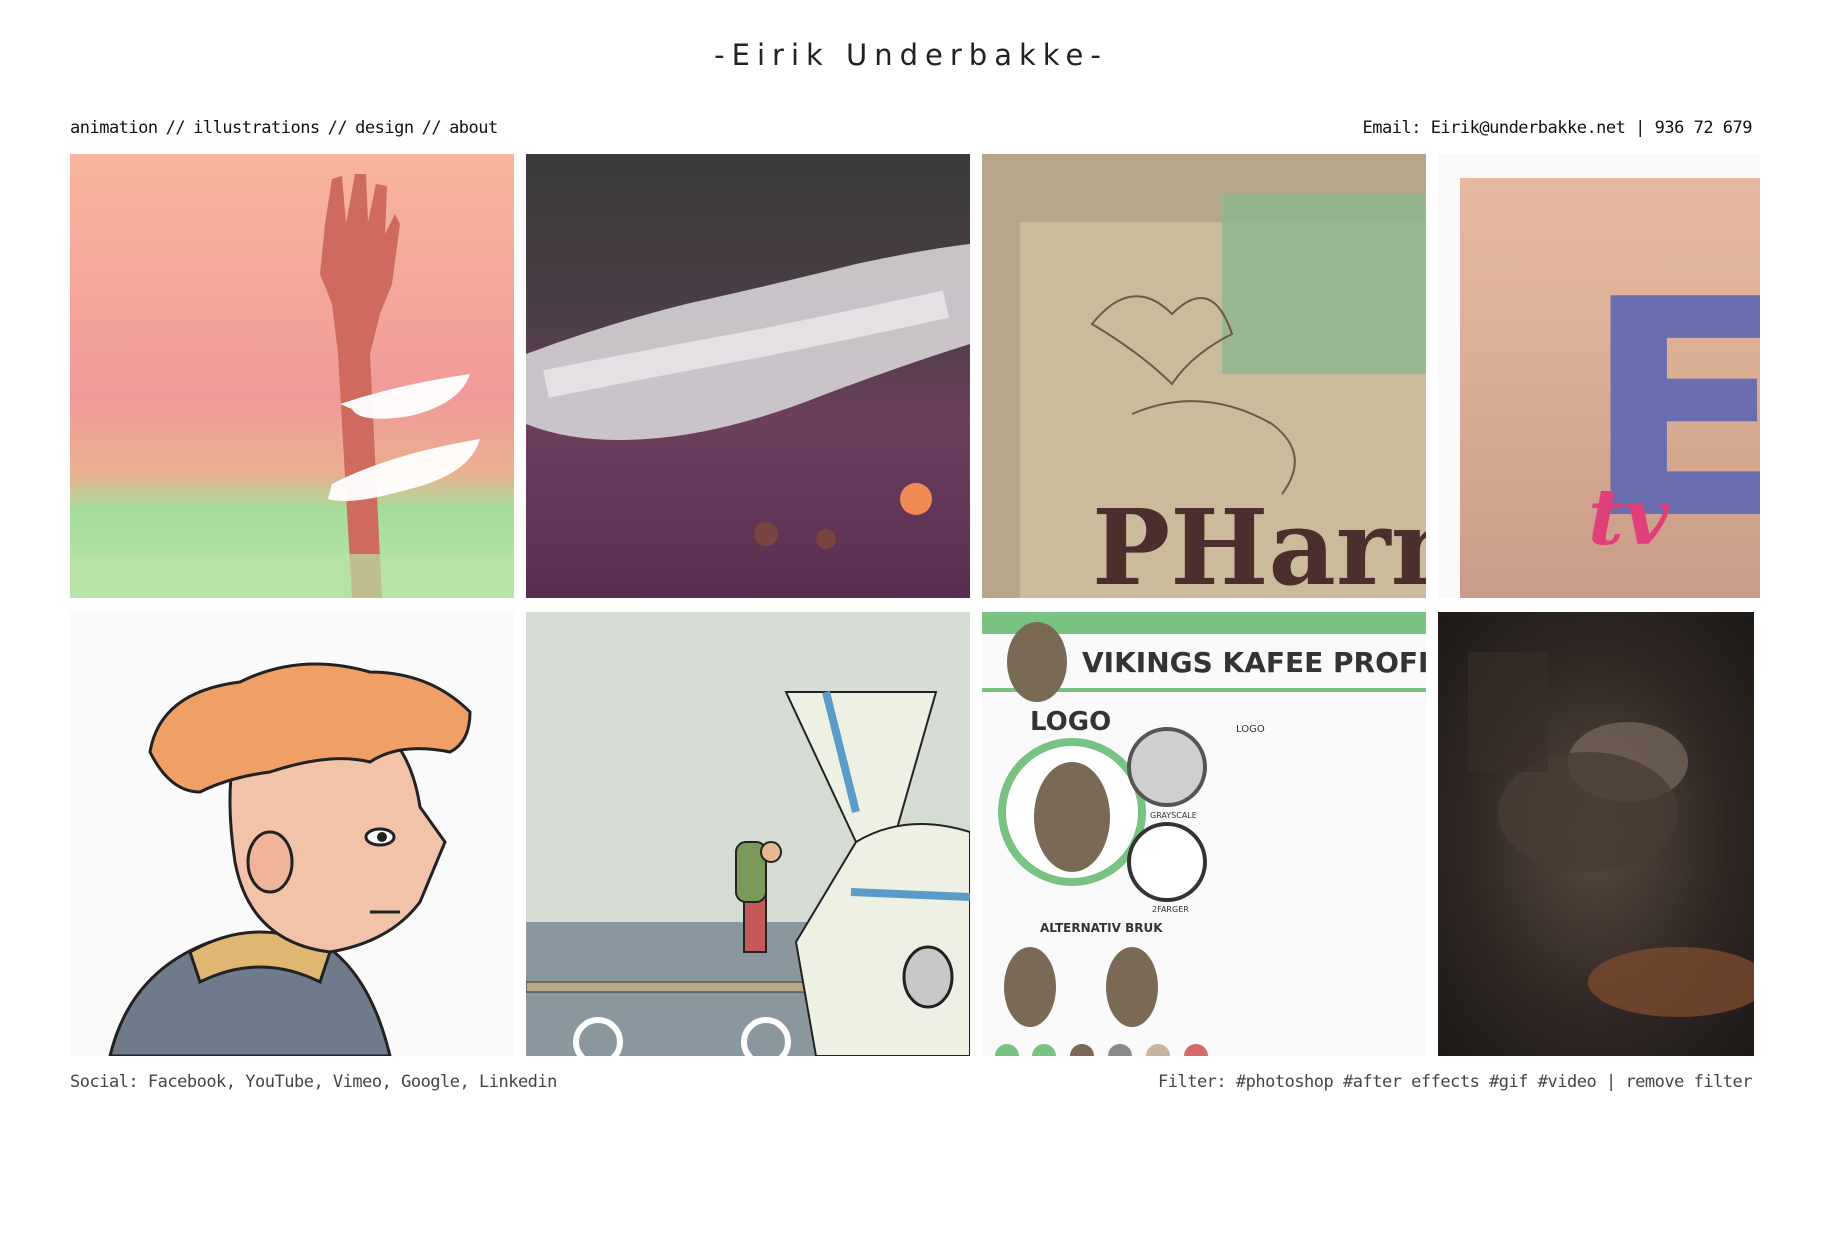 The image size is (1822, 1238). I want to click on social-vimeo: Vimeo, so click(357, 1082).